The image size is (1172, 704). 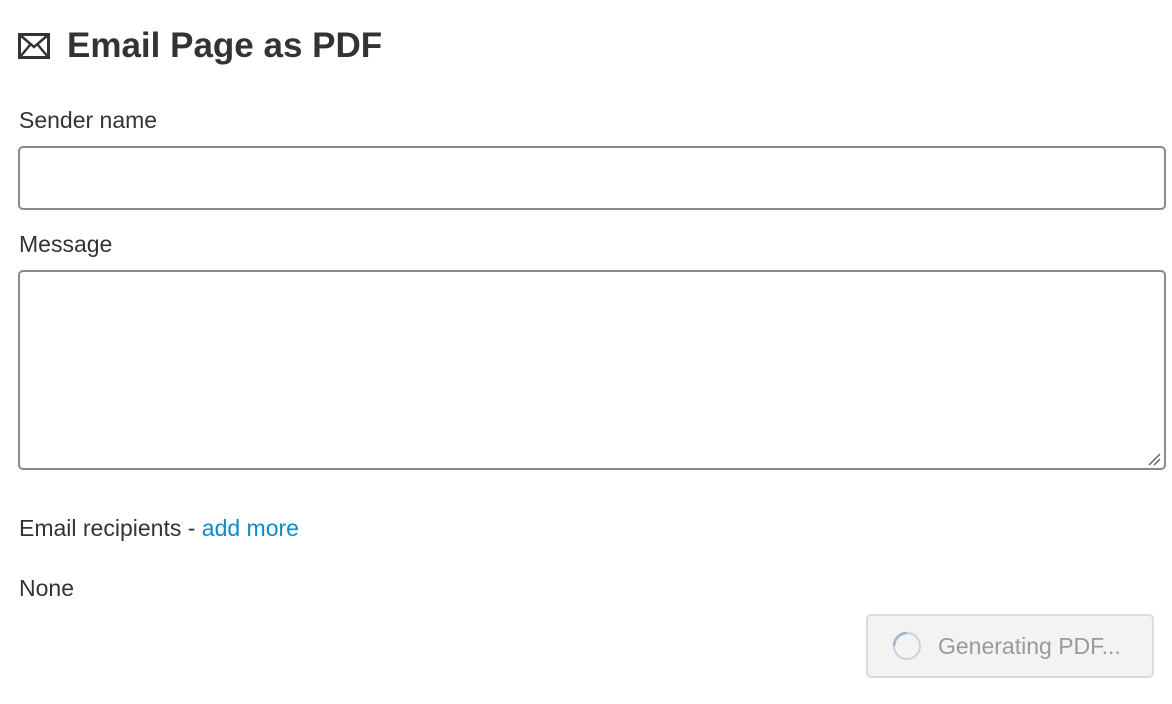 What do you see at coordinates (46, 588) in the screenshot?
I see `recipients-list-empty: None` at bounding box center [46, 588].